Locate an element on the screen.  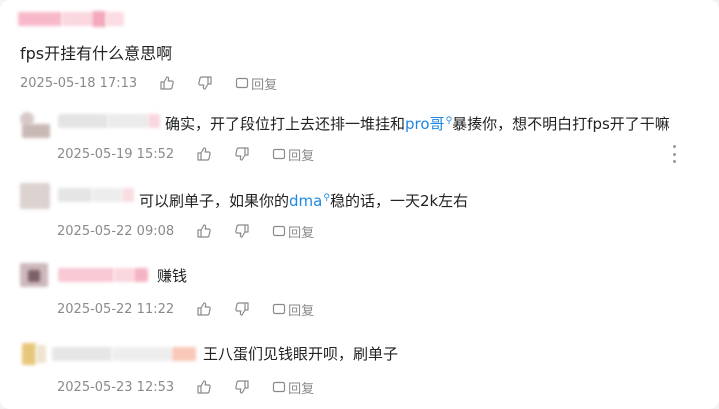
reply-1-text: 确实，开了段位打上去还排一堆挂和pro哥⚲暴揍你，想不明白打fps开了干嘛 is located at coordinates (417, 124).